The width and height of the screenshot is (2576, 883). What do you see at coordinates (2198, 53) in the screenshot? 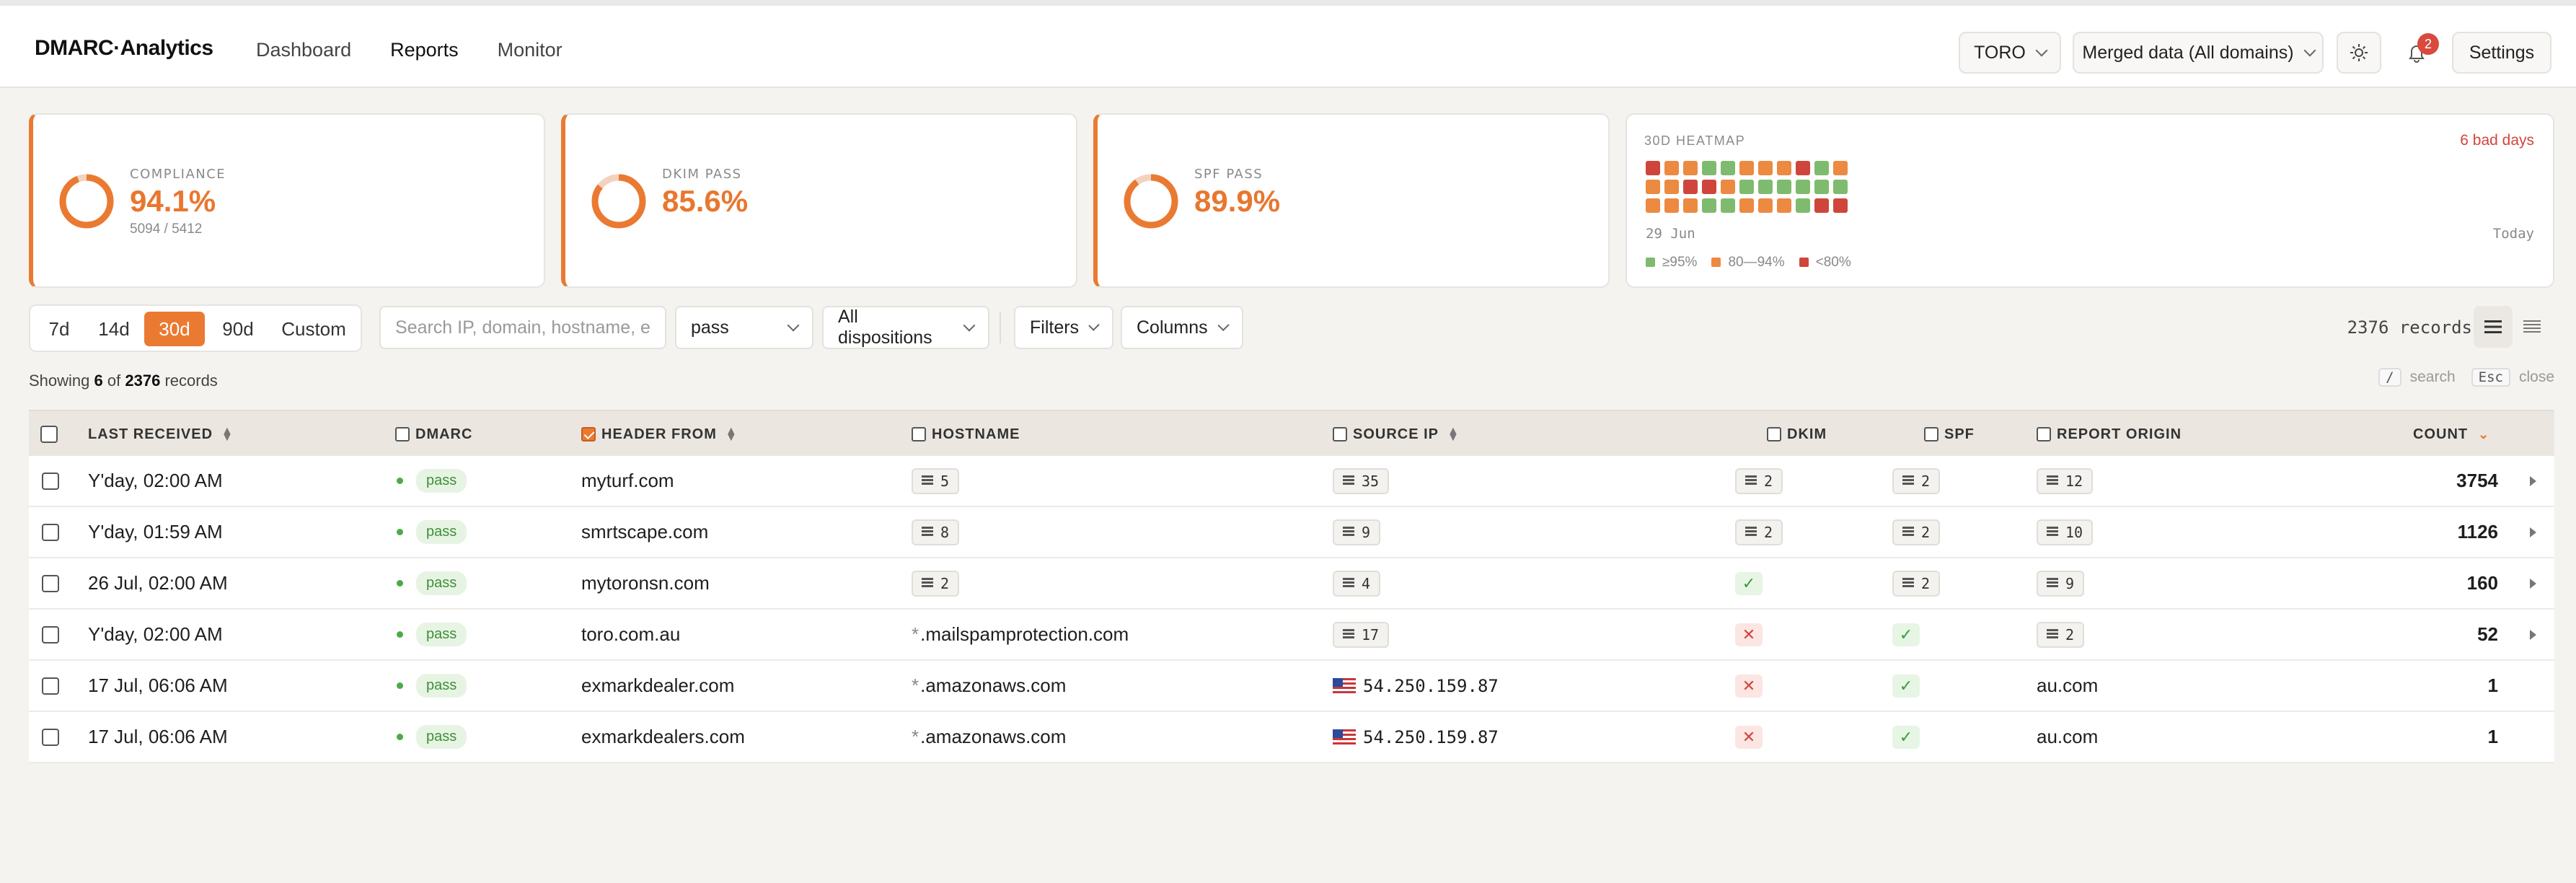
I see `data-scope-select: Merged data (All domains)` at bounding box center [2198, 53].